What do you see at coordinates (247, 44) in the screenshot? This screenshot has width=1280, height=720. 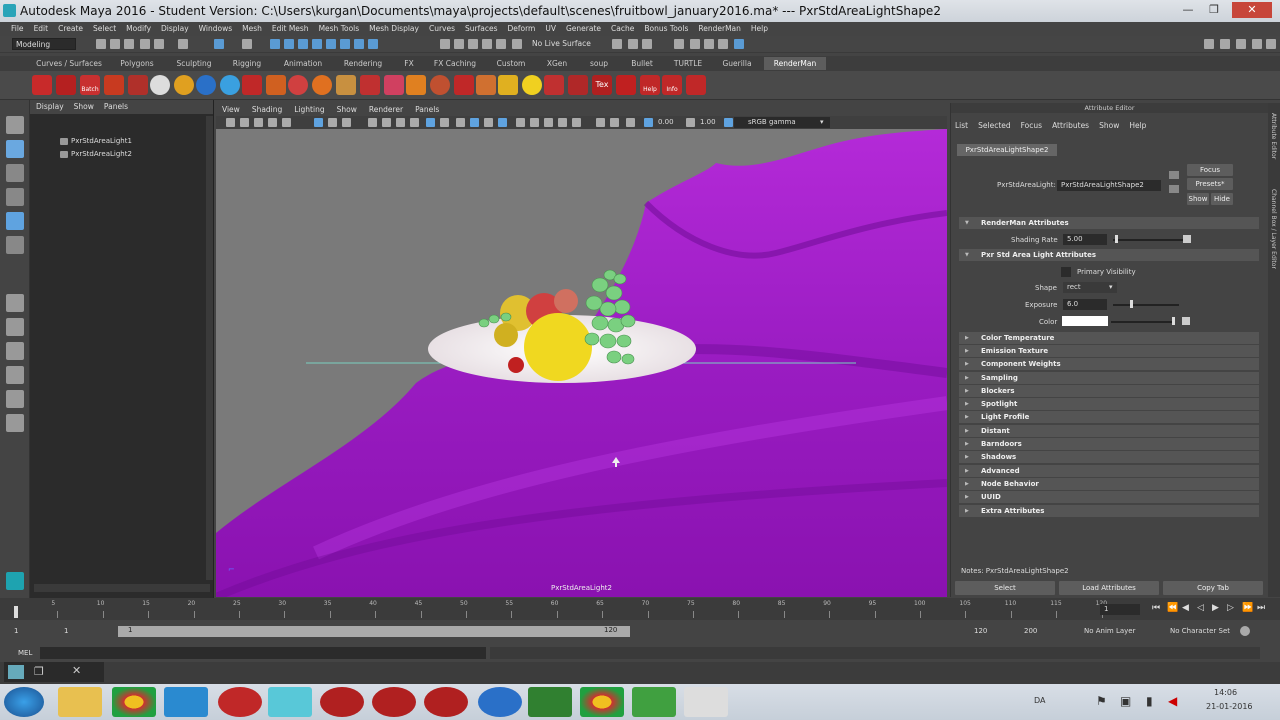 I see `lock-icon` at bounding box center [247, 44].